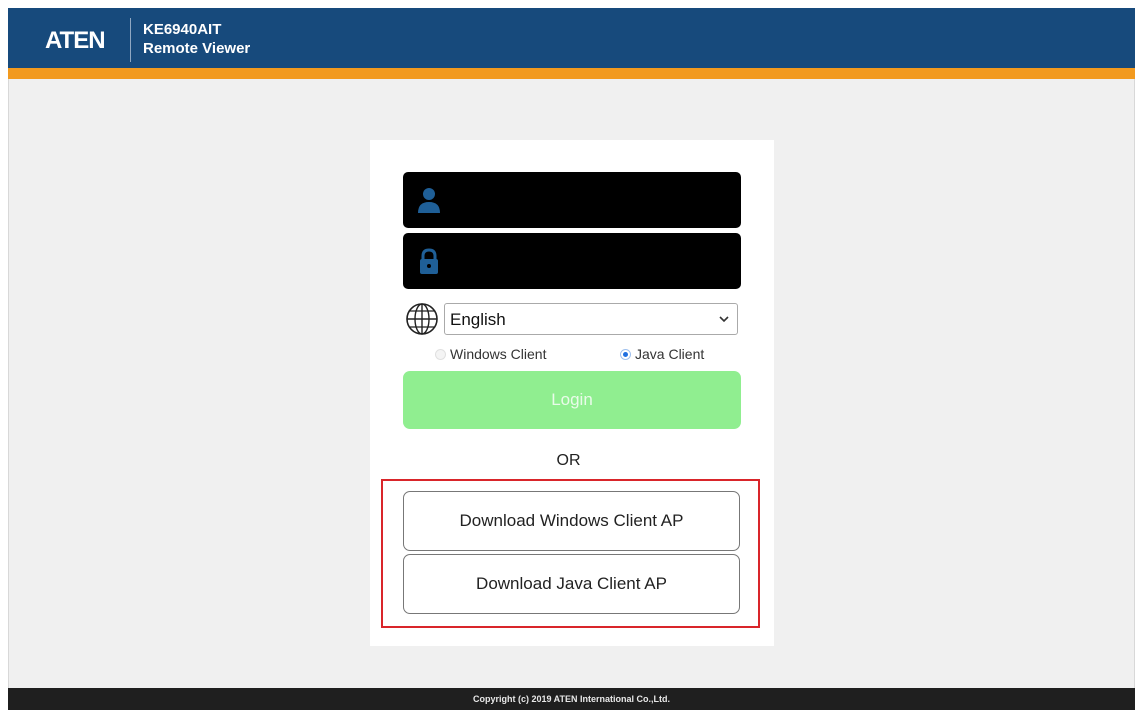 This screenshot has height=712, width=1137. Describe the element at coordinates (572, 200) in the screenshot. I see `username-field` at that location.